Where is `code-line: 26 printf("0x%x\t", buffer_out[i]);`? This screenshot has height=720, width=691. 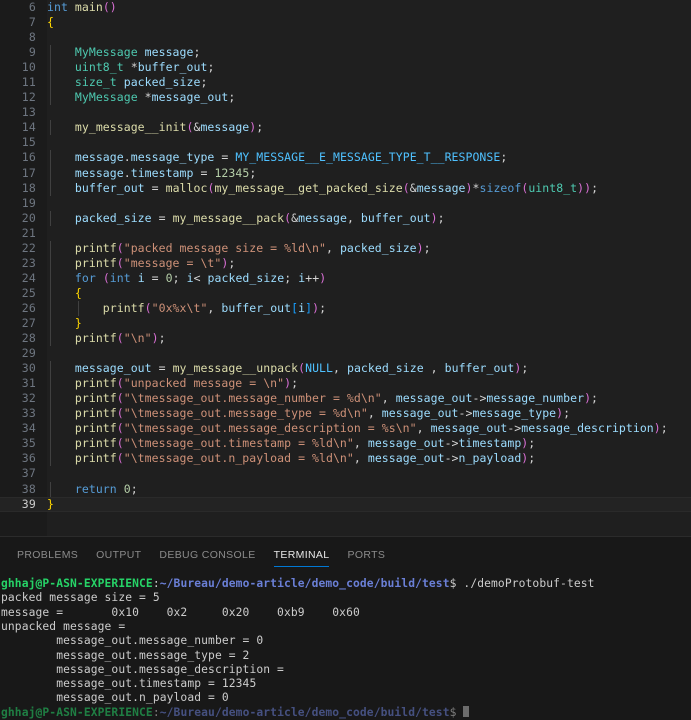 code-line: 26 printf("0x%x\t", buffer_out[i]); is located at coordinates (345, 308).